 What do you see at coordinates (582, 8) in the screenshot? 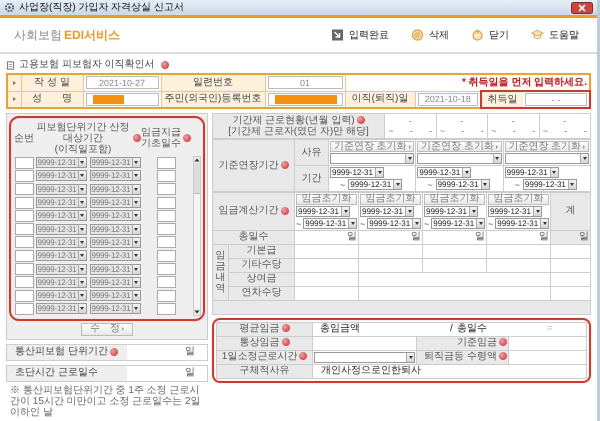
I see `close-button` at bounding box center [582, 8].